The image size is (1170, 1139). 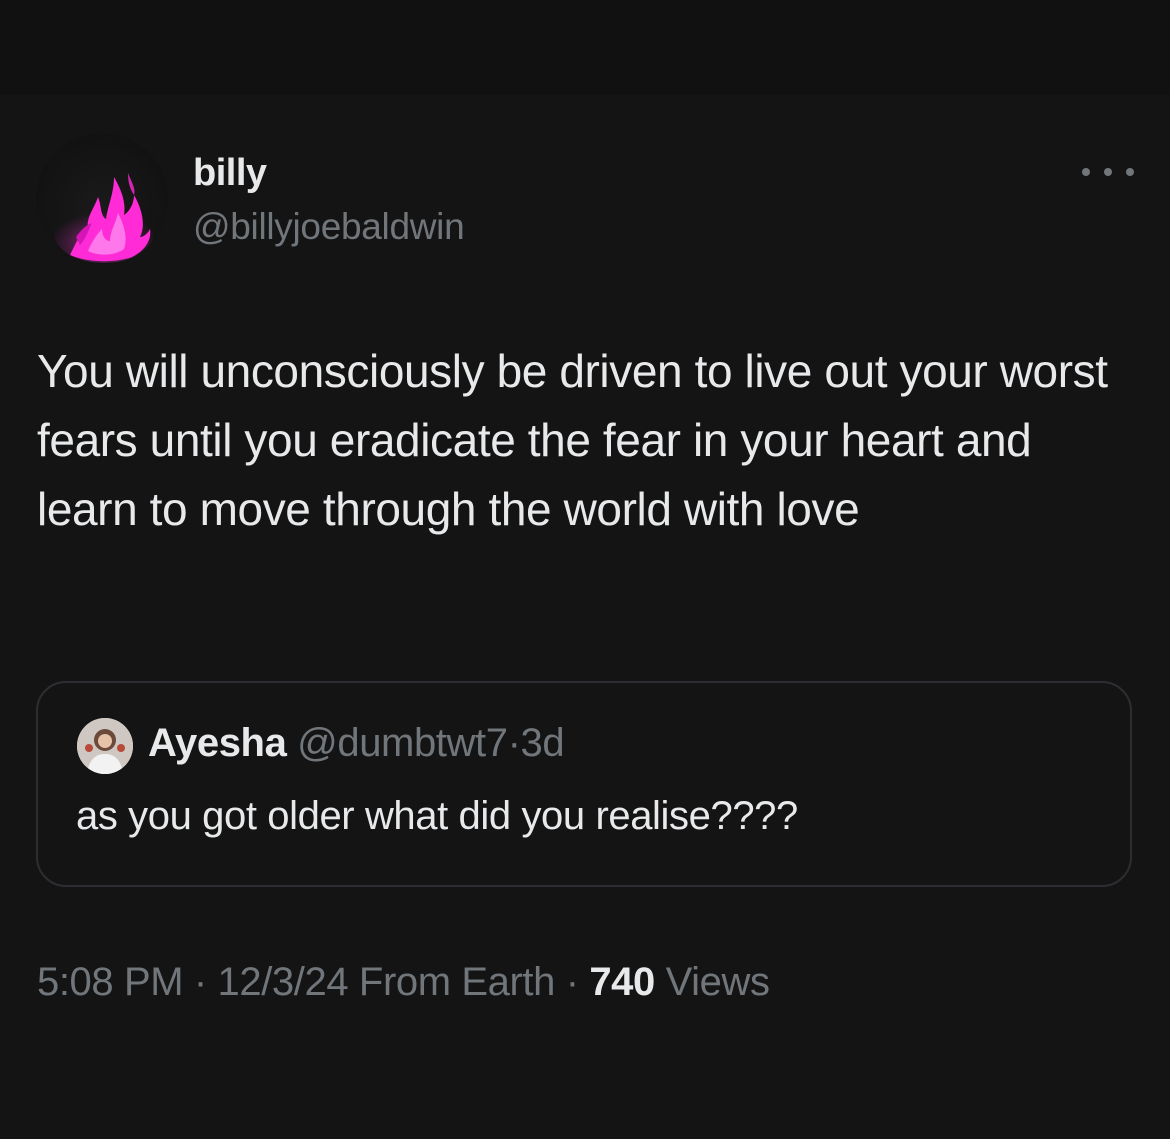 What do you see at coordinates (230, 173) in the screenshot?
I see `author-display-name: billy` at bounding box center [230, 173].